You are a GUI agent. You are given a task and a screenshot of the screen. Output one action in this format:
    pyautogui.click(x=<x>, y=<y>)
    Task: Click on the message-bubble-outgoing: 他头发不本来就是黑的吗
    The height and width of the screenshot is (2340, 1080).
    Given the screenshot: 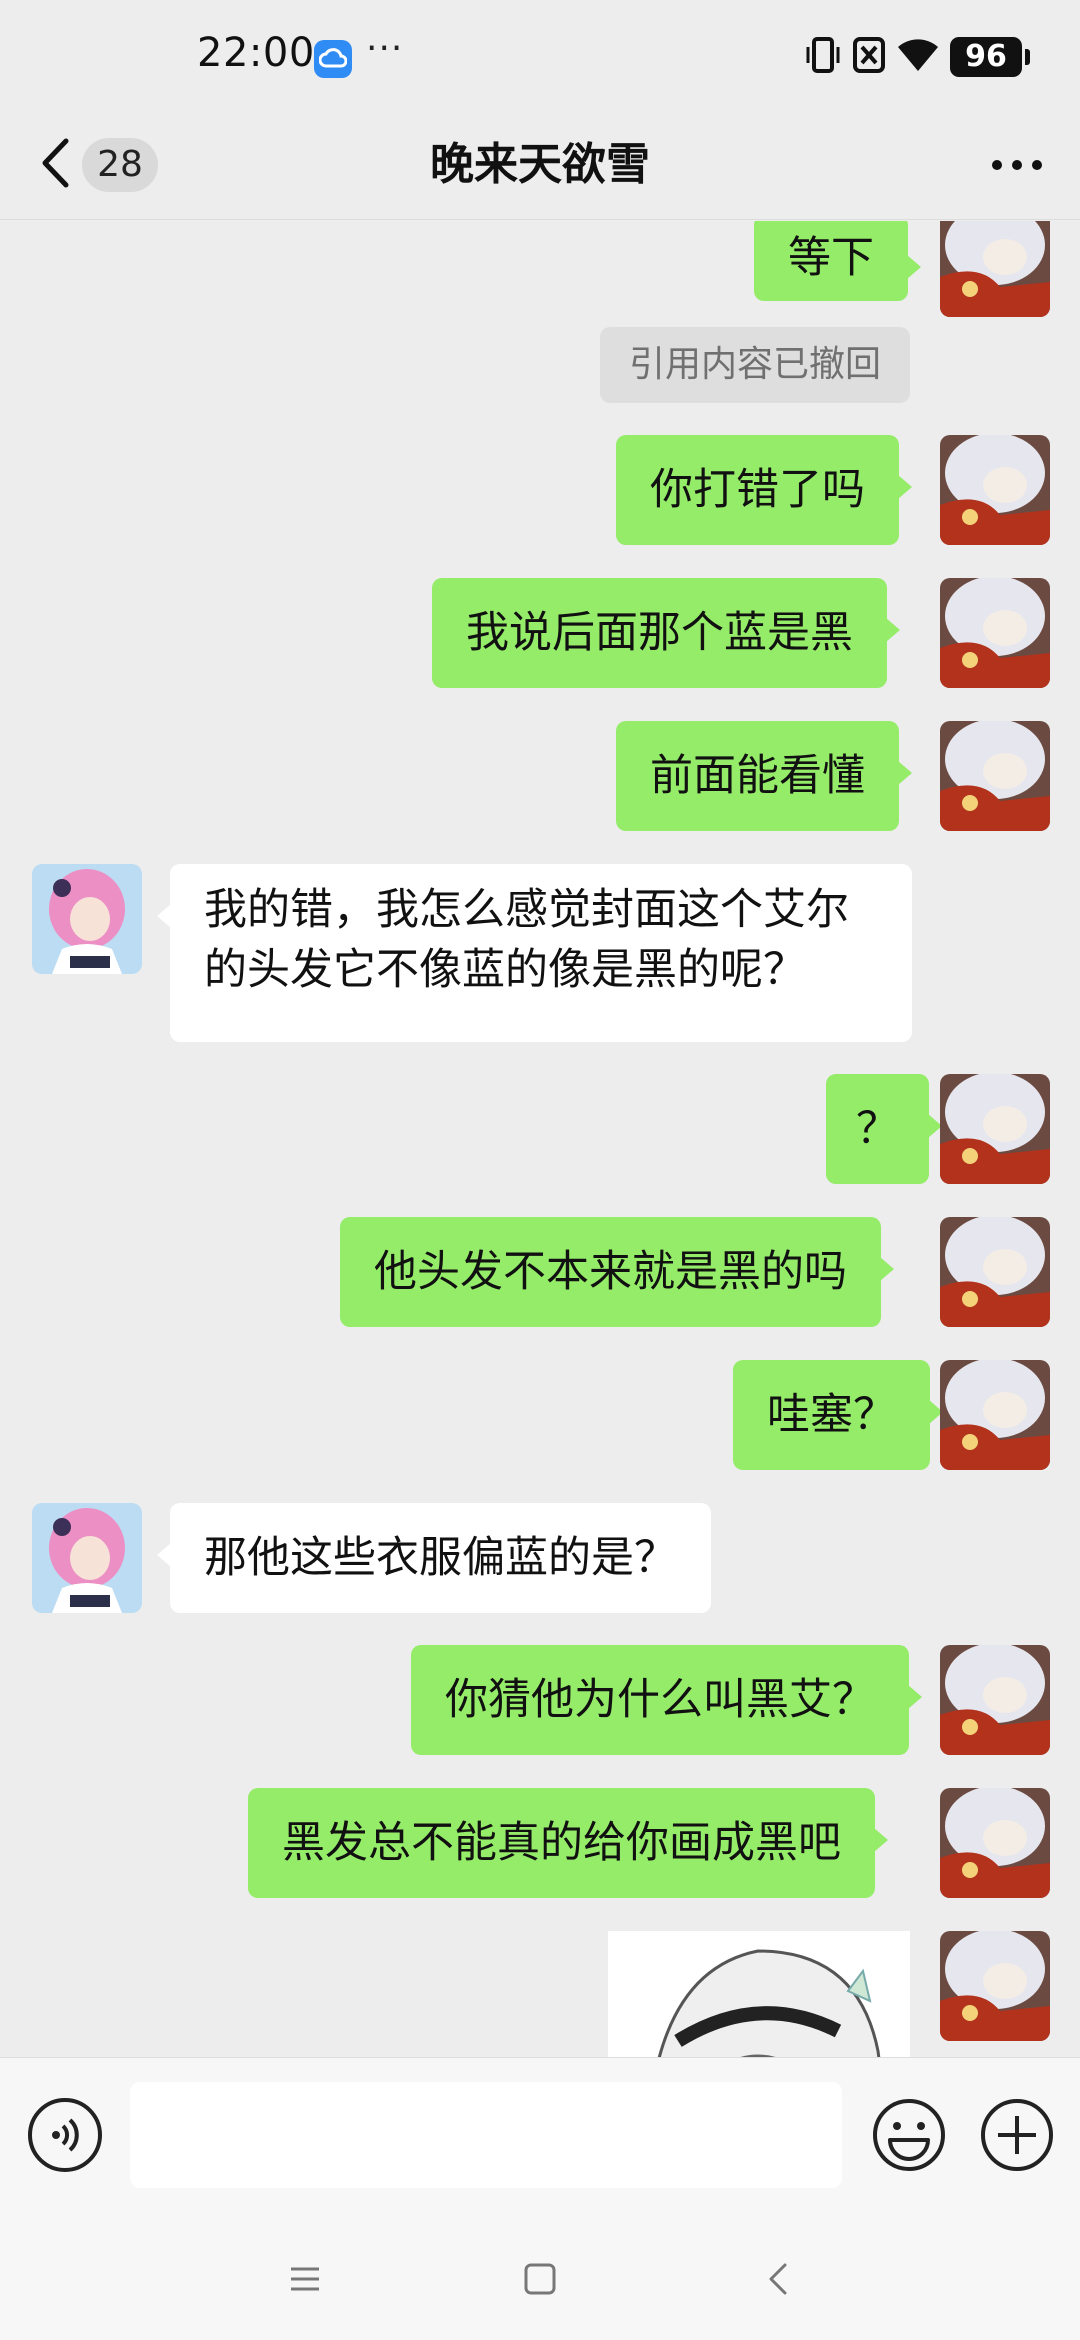 What is the action you would take?
    pyautogui.click(x=617, y=1272)
    